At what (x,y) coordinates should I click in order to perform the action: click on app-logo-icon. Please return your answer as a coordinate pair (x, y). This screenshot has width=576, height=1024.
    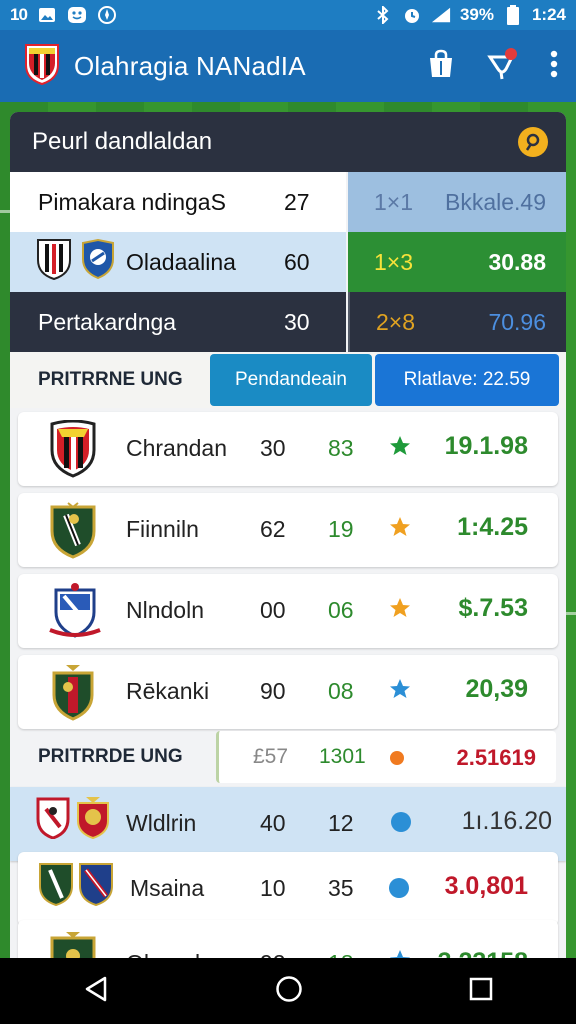
    Looking at the image, I should click on (42, 66).